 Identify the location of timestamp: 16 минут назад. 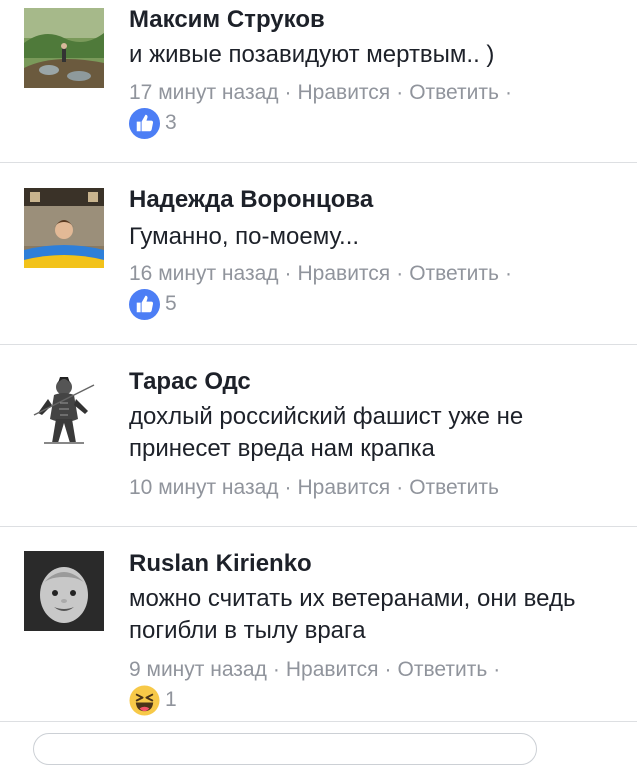
(204, 273).